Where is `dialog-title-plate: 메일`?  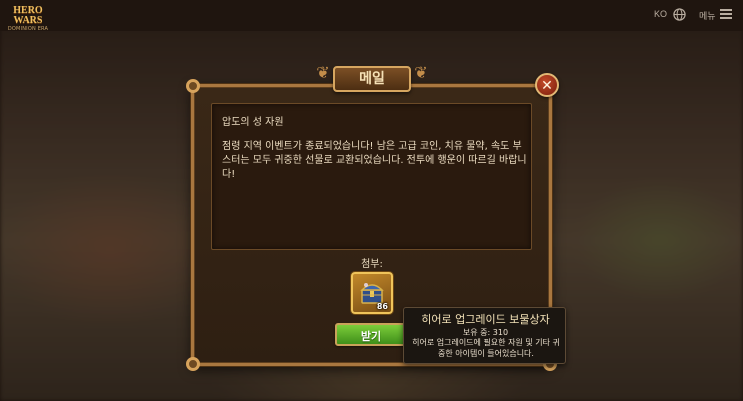 dialog-title-plate: 메일 is located at coordinates (372, 79).